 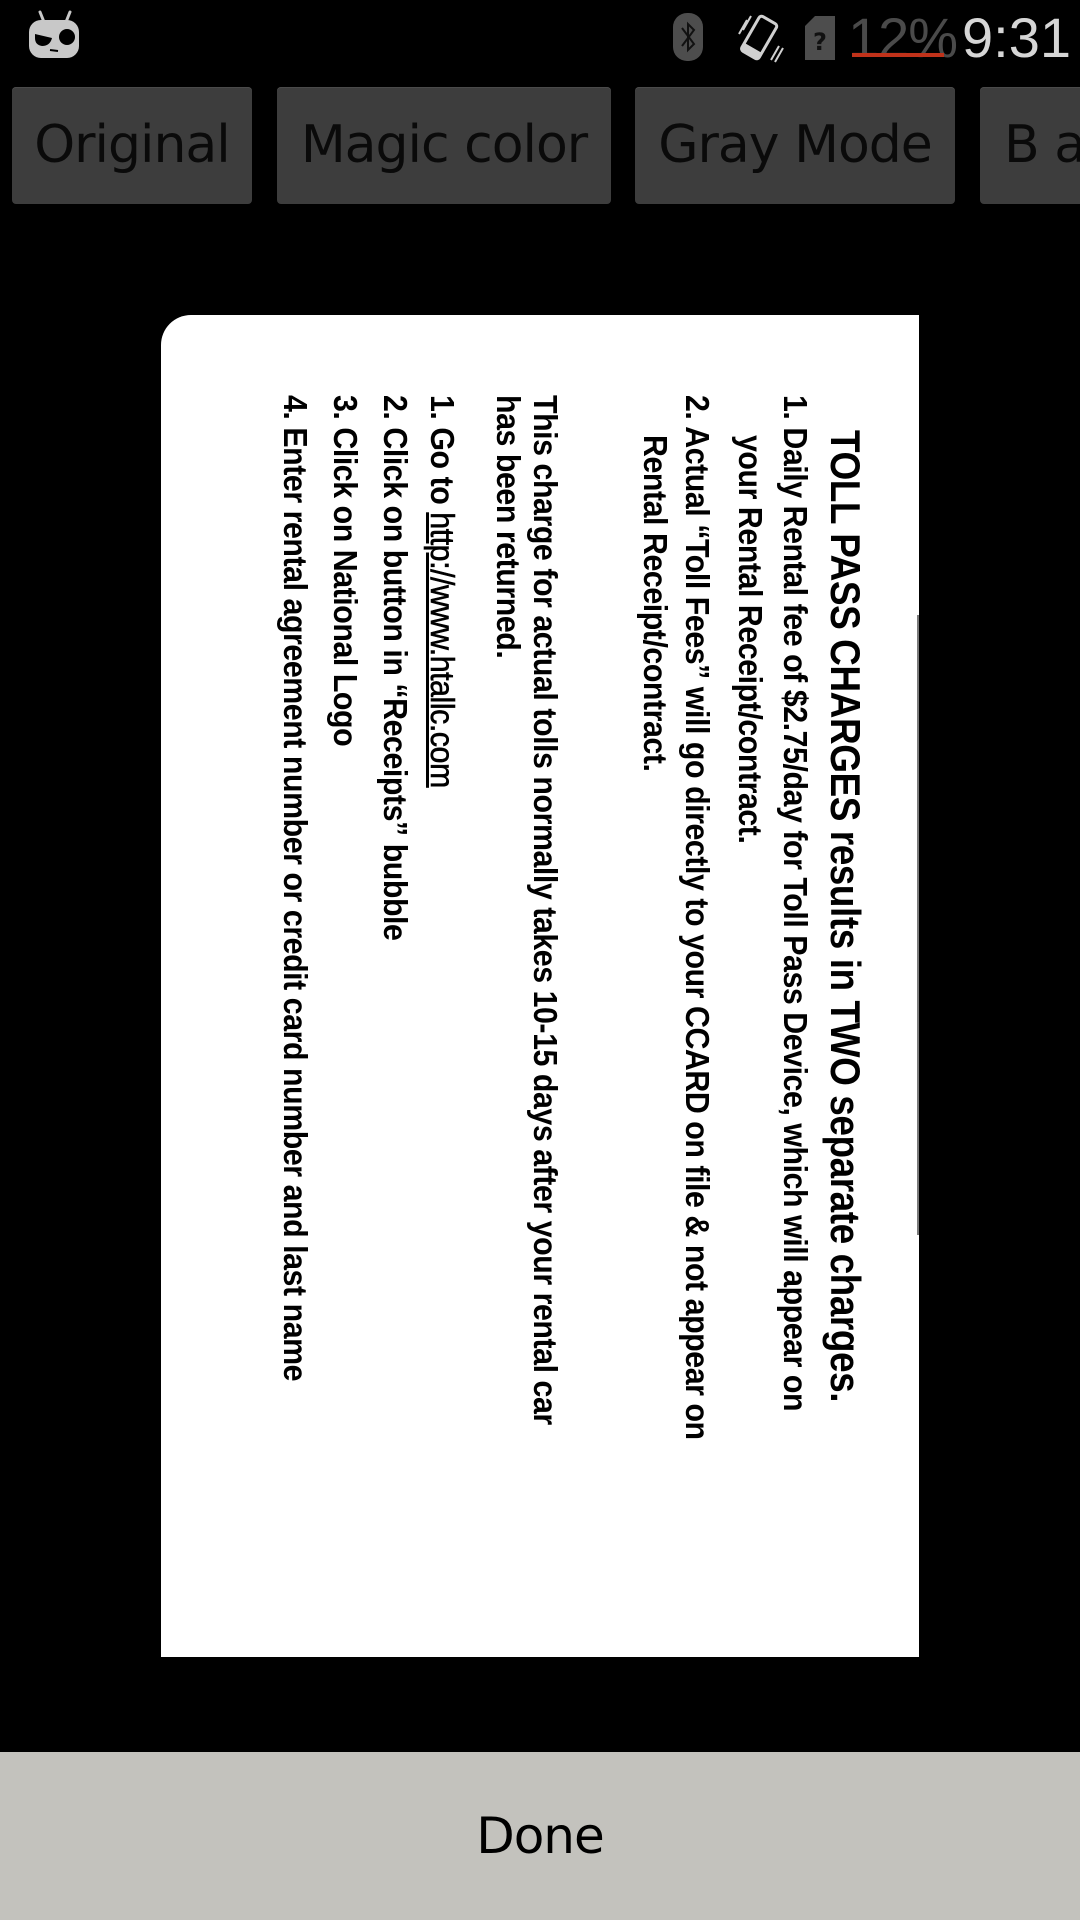 I want to click on page-edge-artifact, so click(x=918, y=925).